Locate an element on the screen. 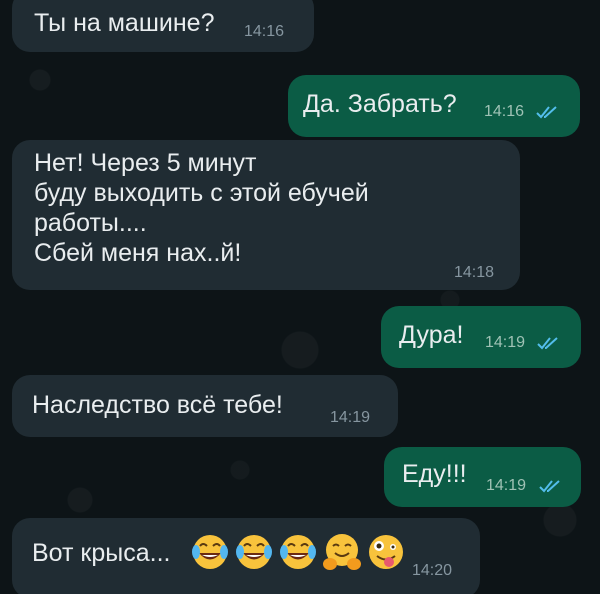 The height and width of the screenshot is (594, 600). message-text: Ты на машине? is located at coordinates (124, 23).